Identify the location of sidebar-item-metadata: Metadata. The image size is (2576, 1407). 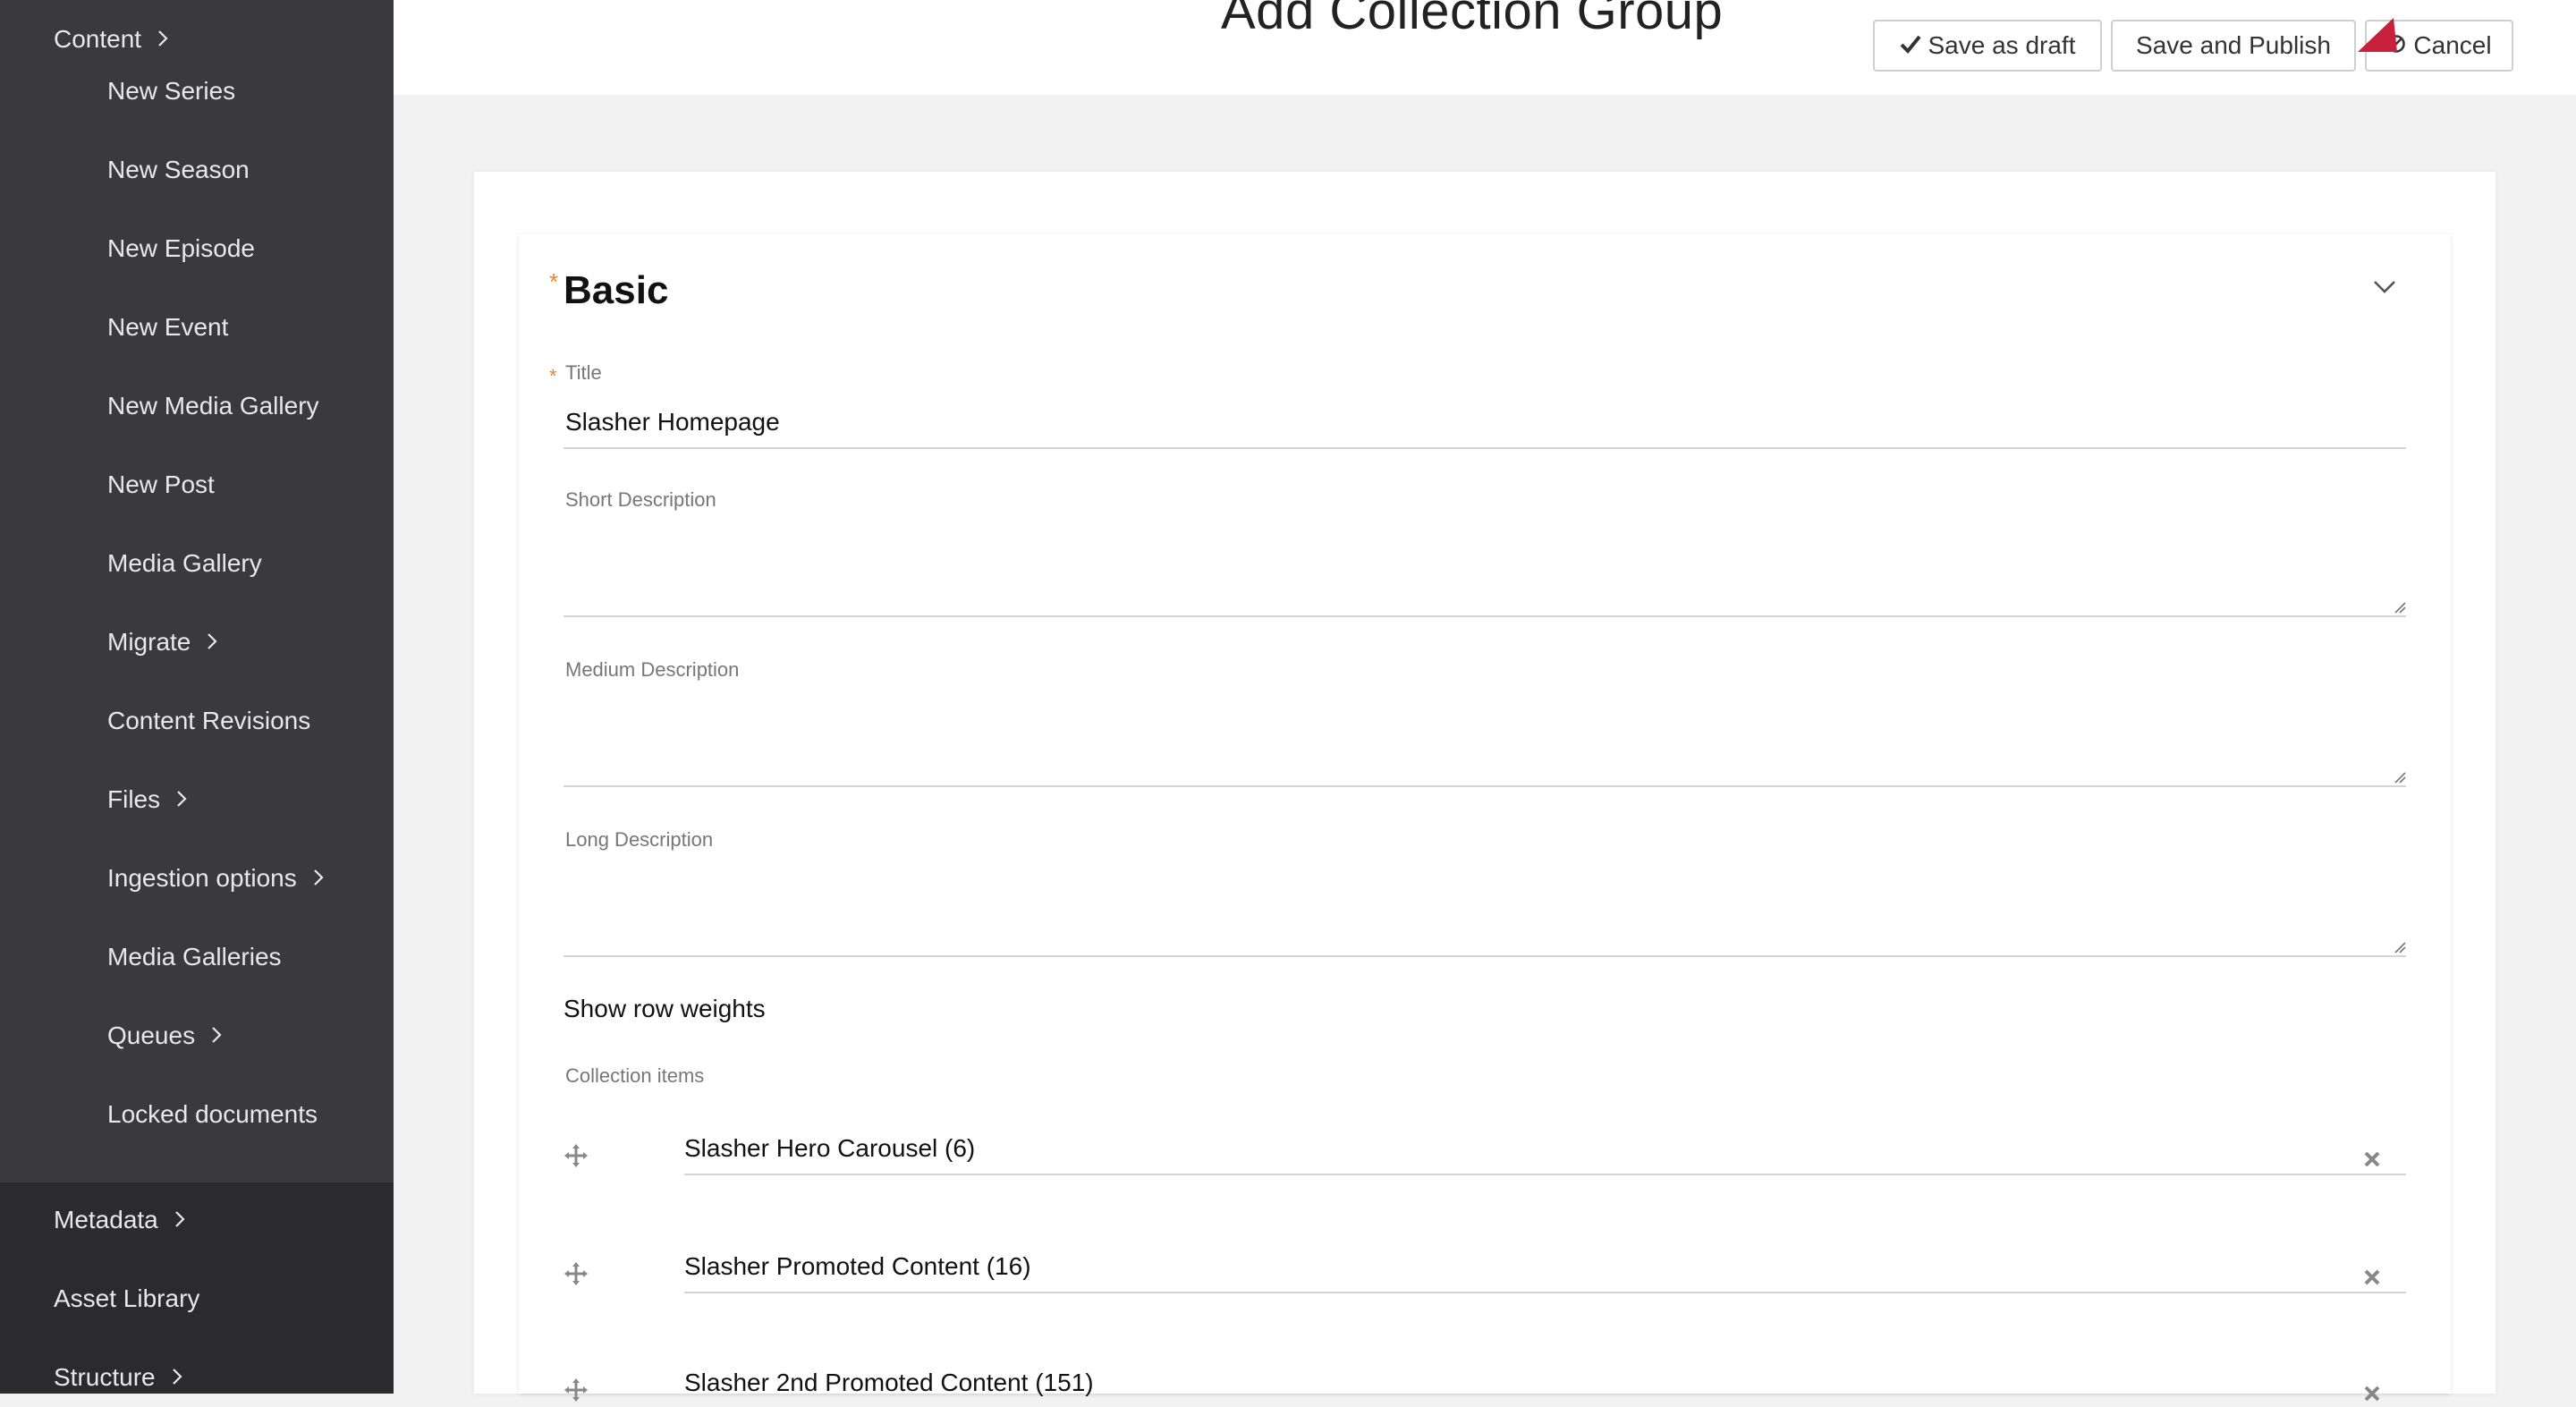
(119, 1220).